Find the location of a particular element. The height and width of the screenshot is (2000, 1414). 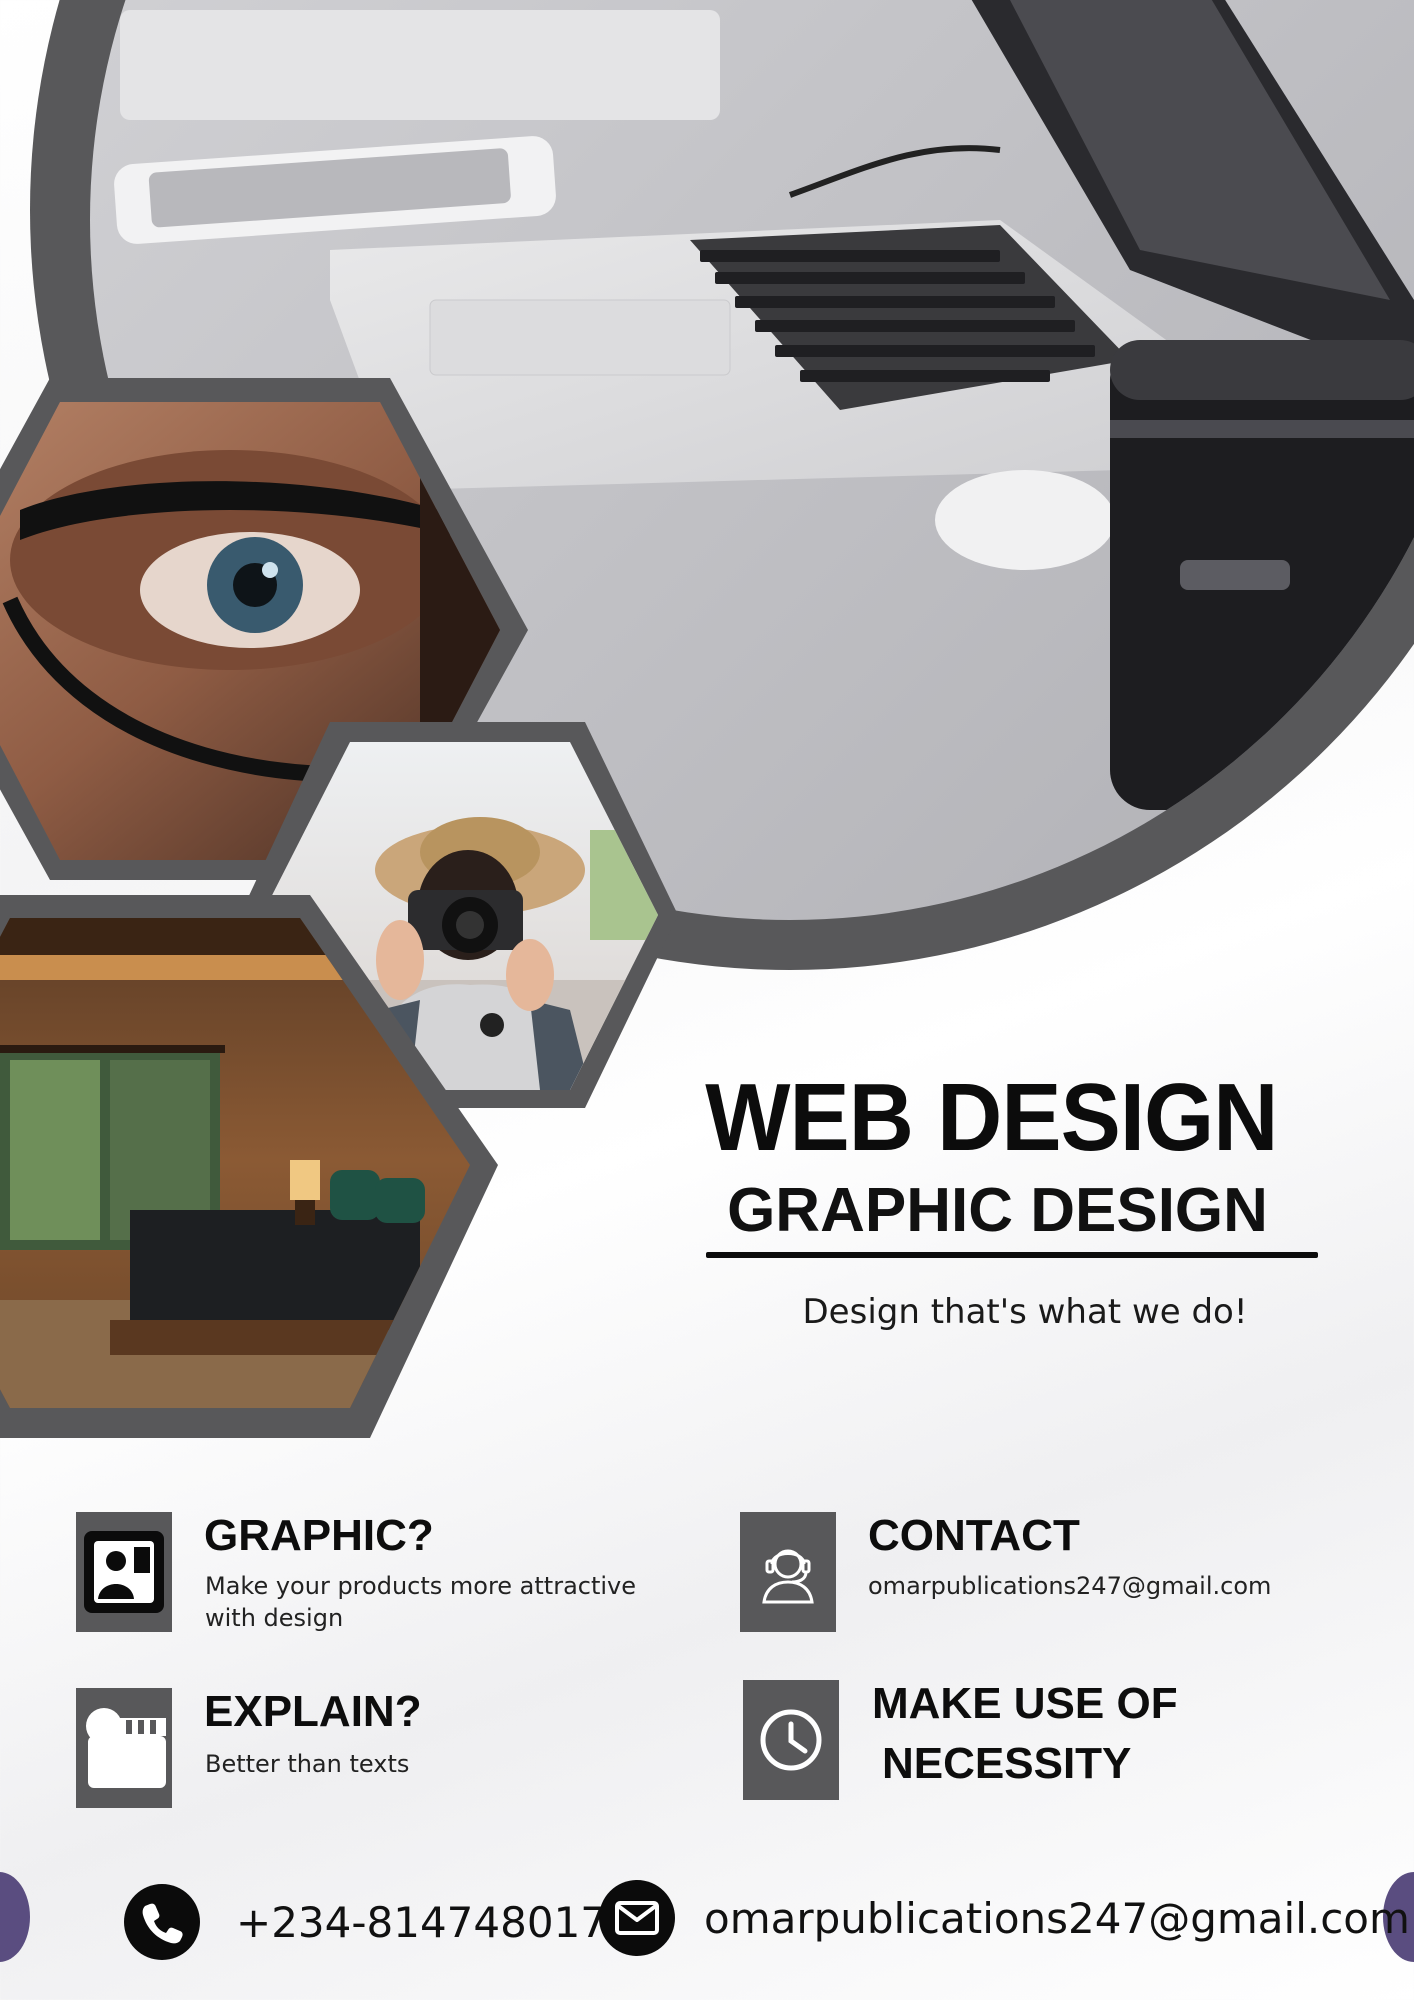

headset-support-icon is located at coordinates (788, 1572).